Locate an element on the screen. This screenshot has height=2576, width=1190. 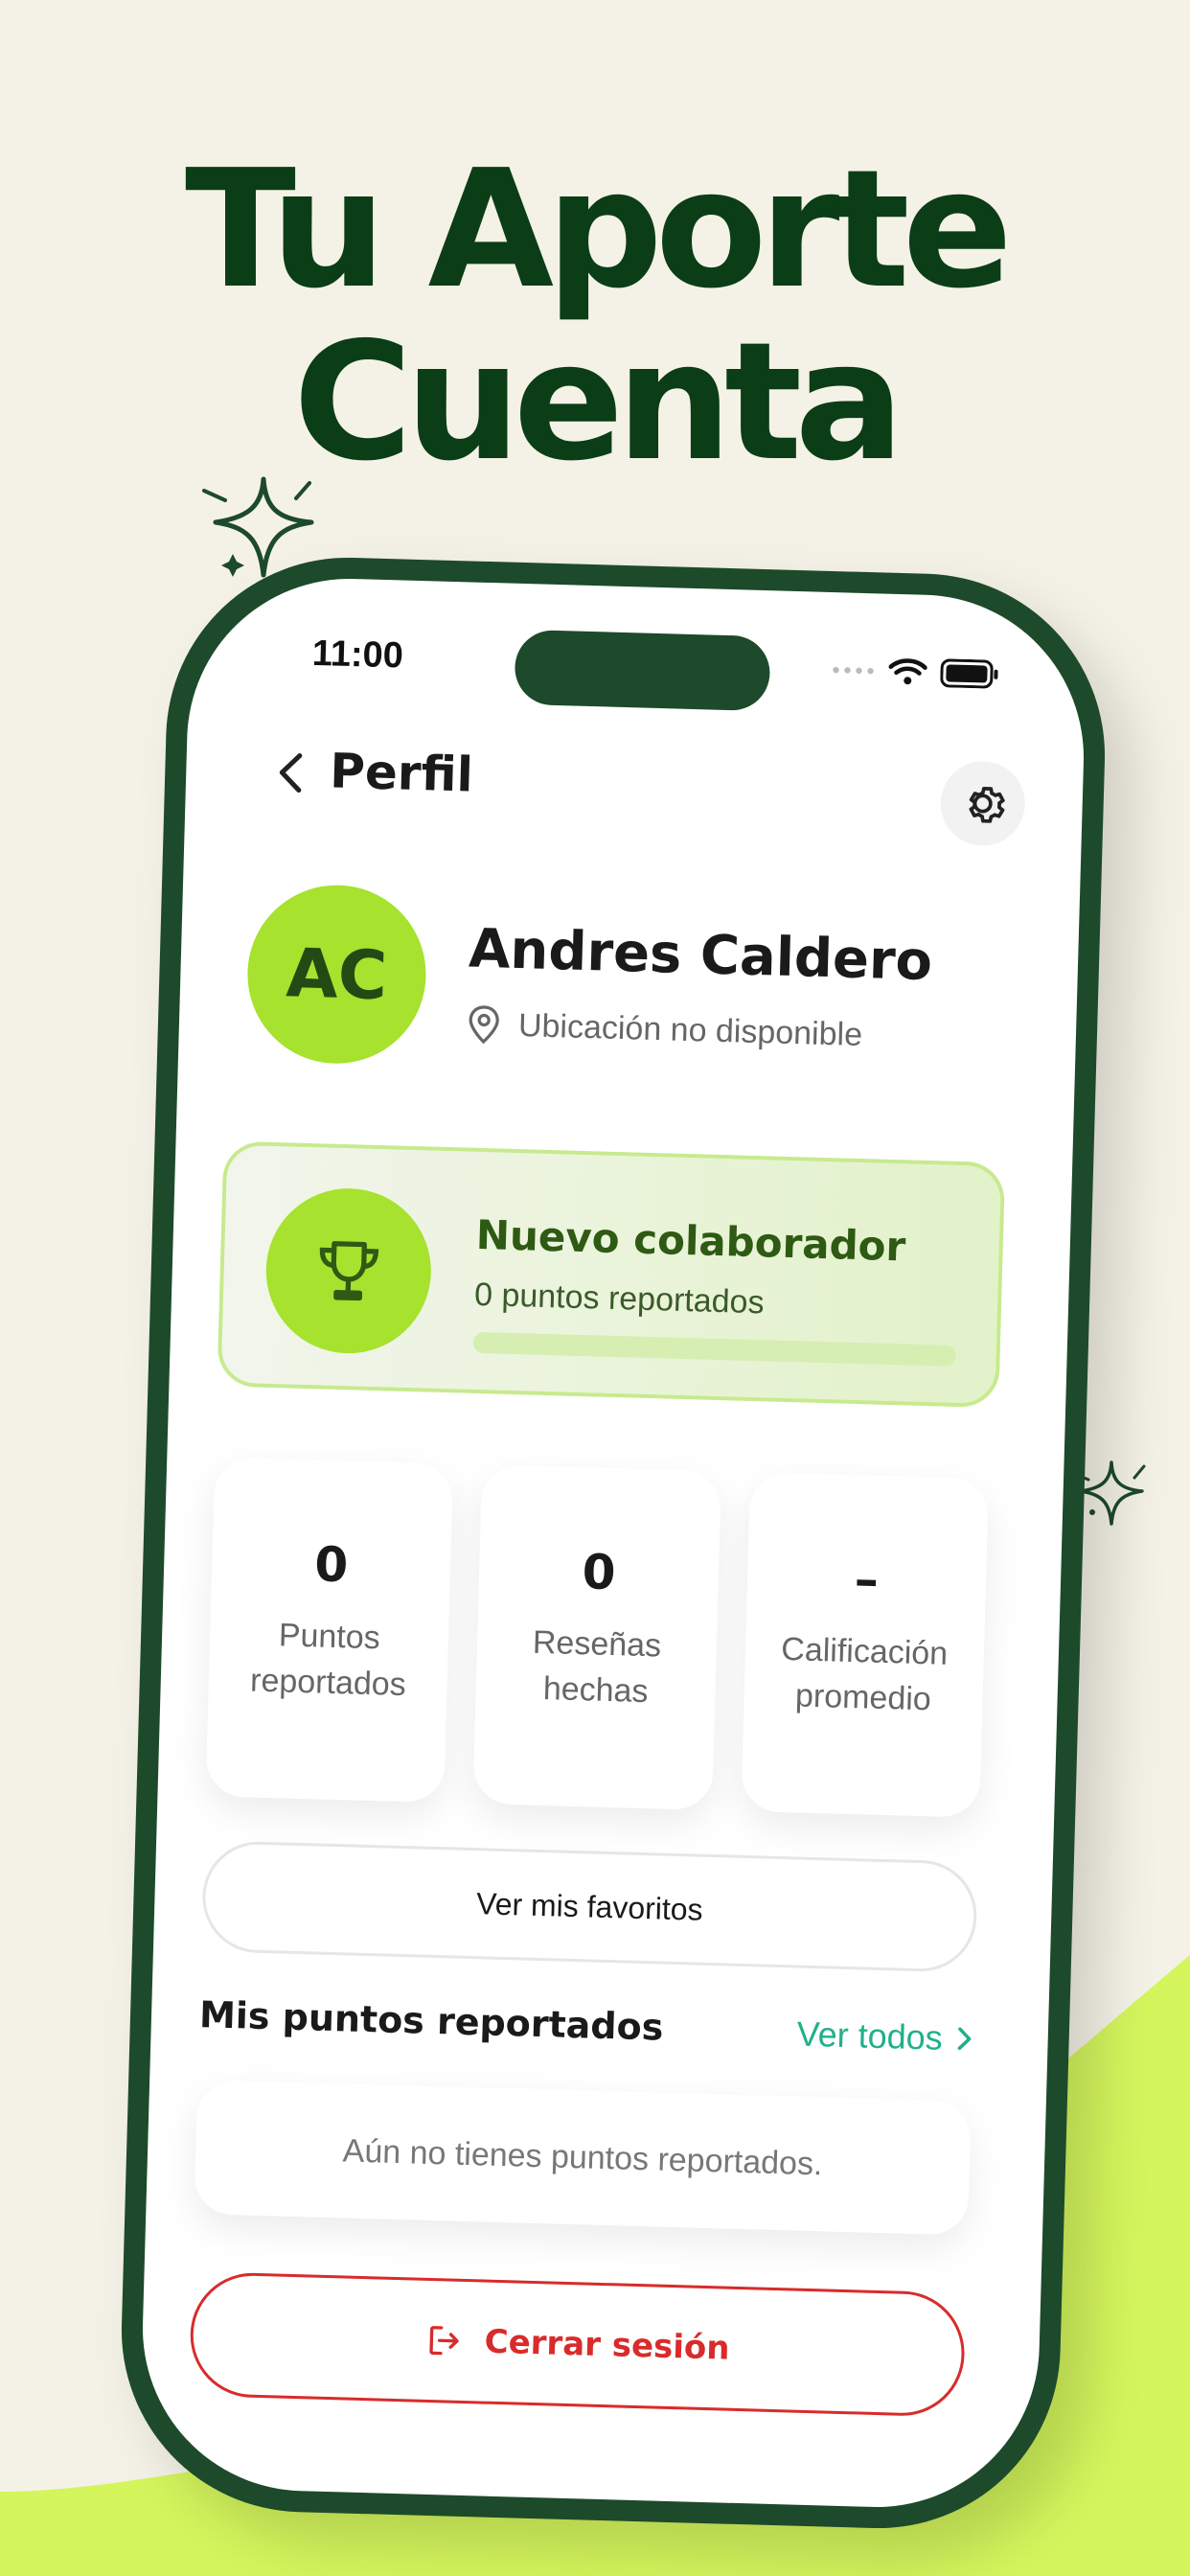
user-location: Ubicación no disponible is located at coordinates (665, 1030).